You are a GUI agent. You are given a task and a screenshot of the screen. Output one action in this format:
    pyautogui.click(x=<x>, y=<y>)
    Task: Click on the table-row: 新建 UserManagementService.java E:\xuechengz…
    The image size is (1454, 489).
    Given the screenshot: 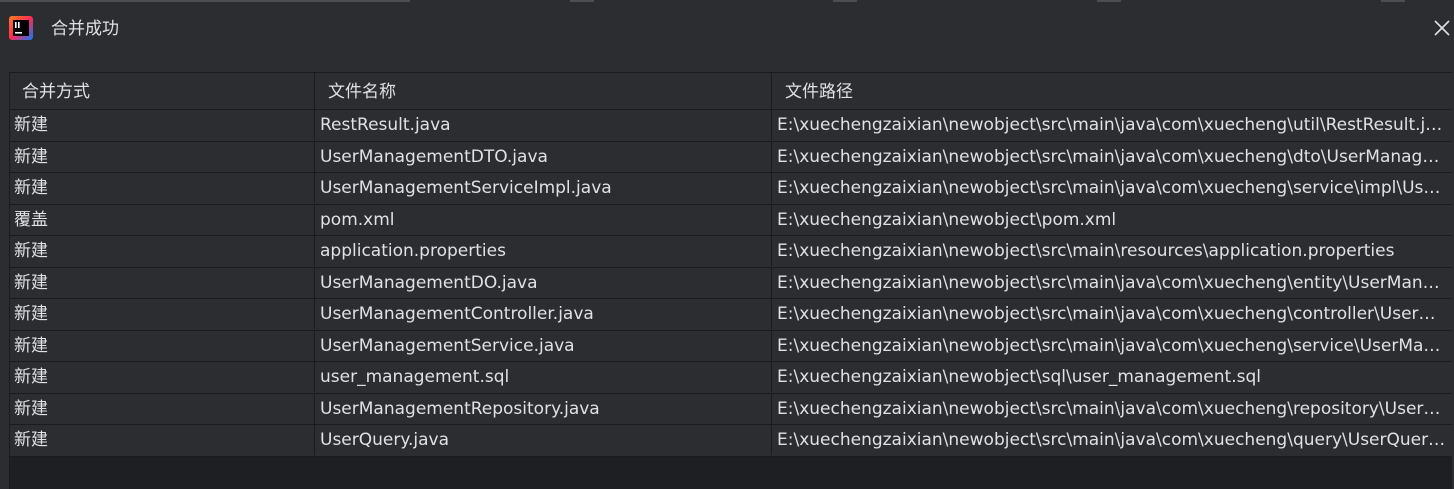 What is the action you would take?
    pyautogui.click(x=731, y=346)
    